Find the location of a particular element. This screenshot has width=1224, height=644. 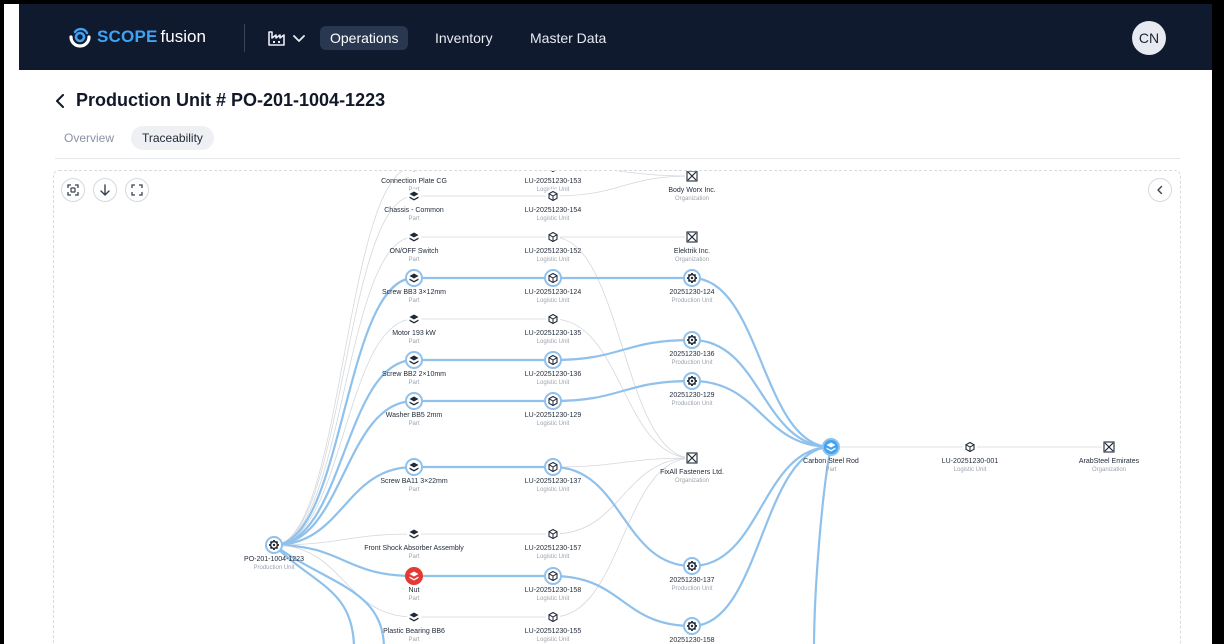

nav-item-operations: Operations is located at coordinates (364, 38).